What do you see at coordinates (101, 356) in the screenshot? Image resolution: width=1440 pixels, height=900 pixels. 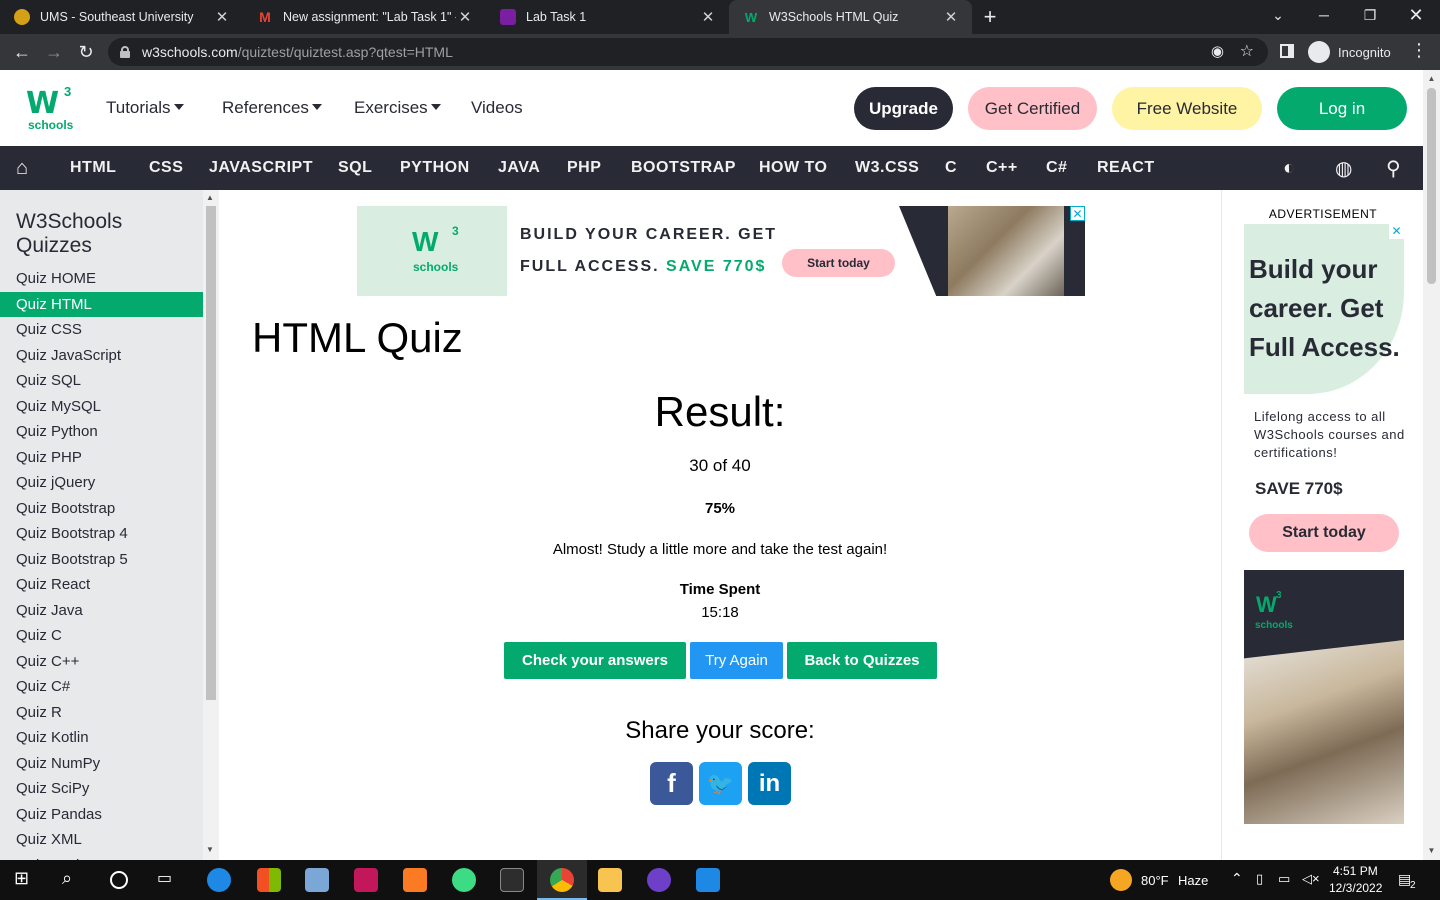 I see `sidebar-item-quiz-javascript: Quiz JavaScript` at bounding box center [101, 356].